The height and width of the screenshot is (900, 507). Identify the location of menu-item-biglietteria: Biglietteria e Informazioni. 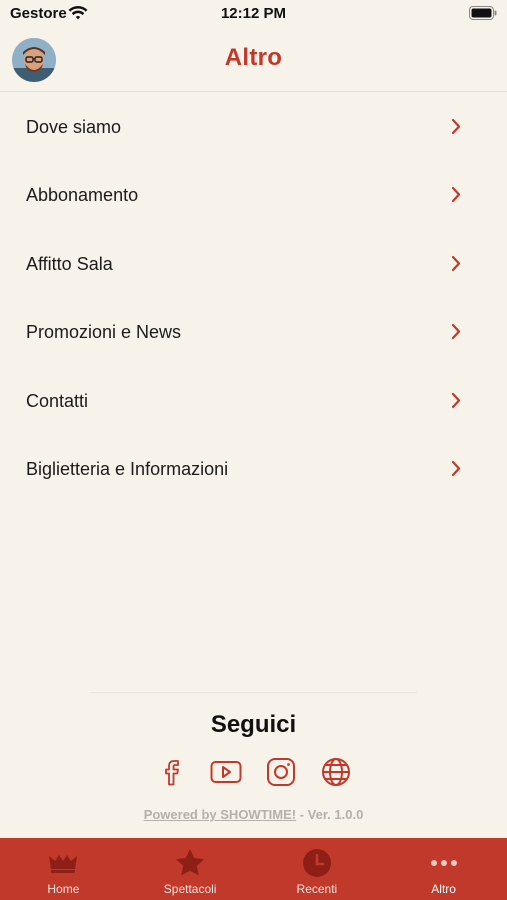
(253, 469).